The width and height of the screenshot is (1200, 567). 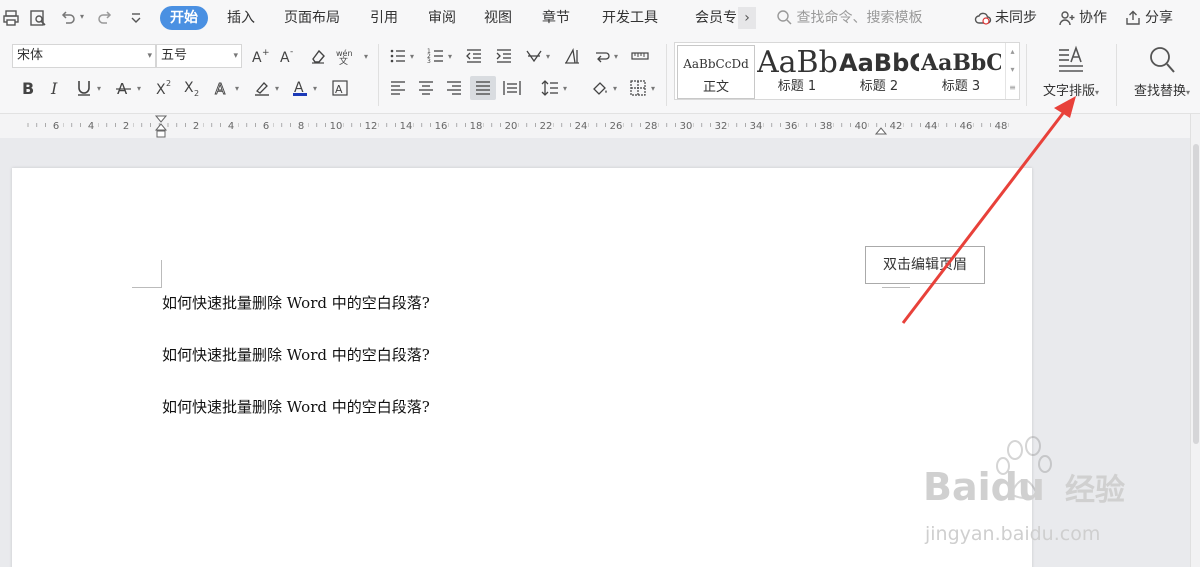 What do you see at coordinates (983, 217) in the screenshot?
I see `annotation-arrow-line` at bounding box center [983, 217].